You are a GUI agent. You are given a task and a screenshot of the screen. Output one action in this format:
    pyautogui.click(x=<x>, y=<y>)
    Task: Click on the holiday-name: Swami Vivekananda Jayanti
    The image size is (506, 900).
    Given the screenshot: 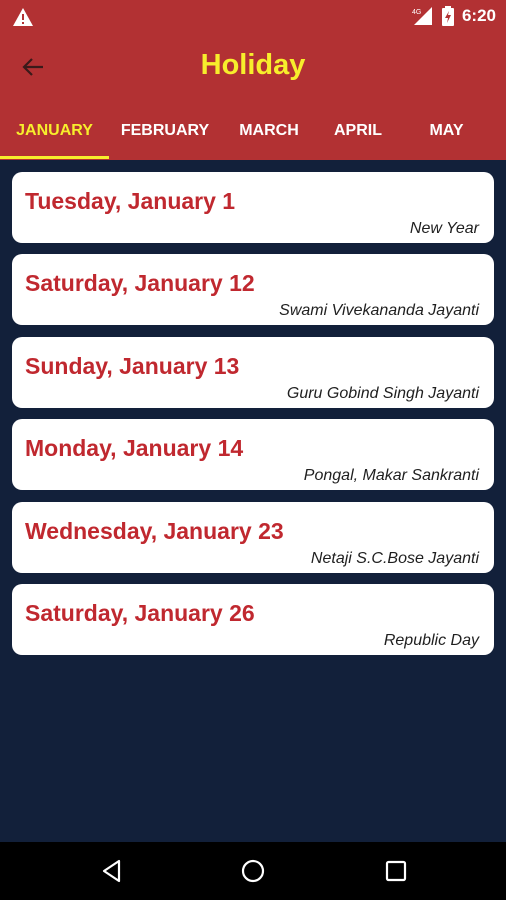 What is the action you would take?
    pyautogui.click(x=379, y=310)
    